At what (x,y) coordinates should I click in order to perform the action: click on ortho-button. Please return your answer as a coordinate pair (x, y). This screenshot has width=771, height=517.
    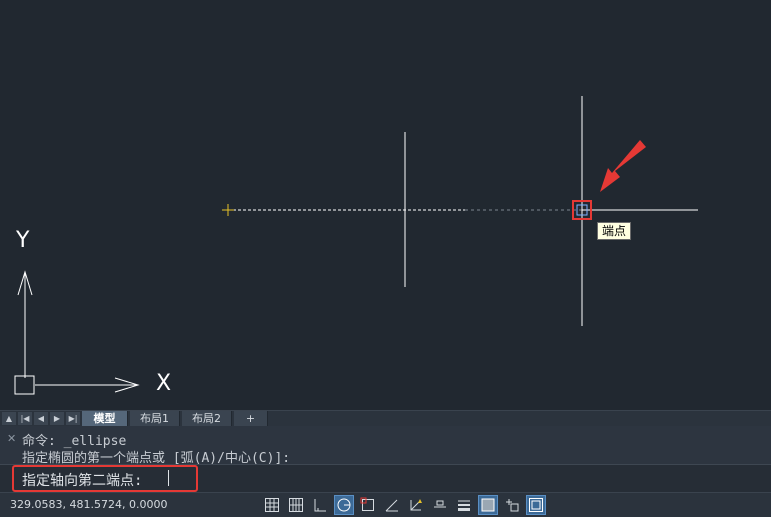
    Looking at the image, I should click on (320, 505).